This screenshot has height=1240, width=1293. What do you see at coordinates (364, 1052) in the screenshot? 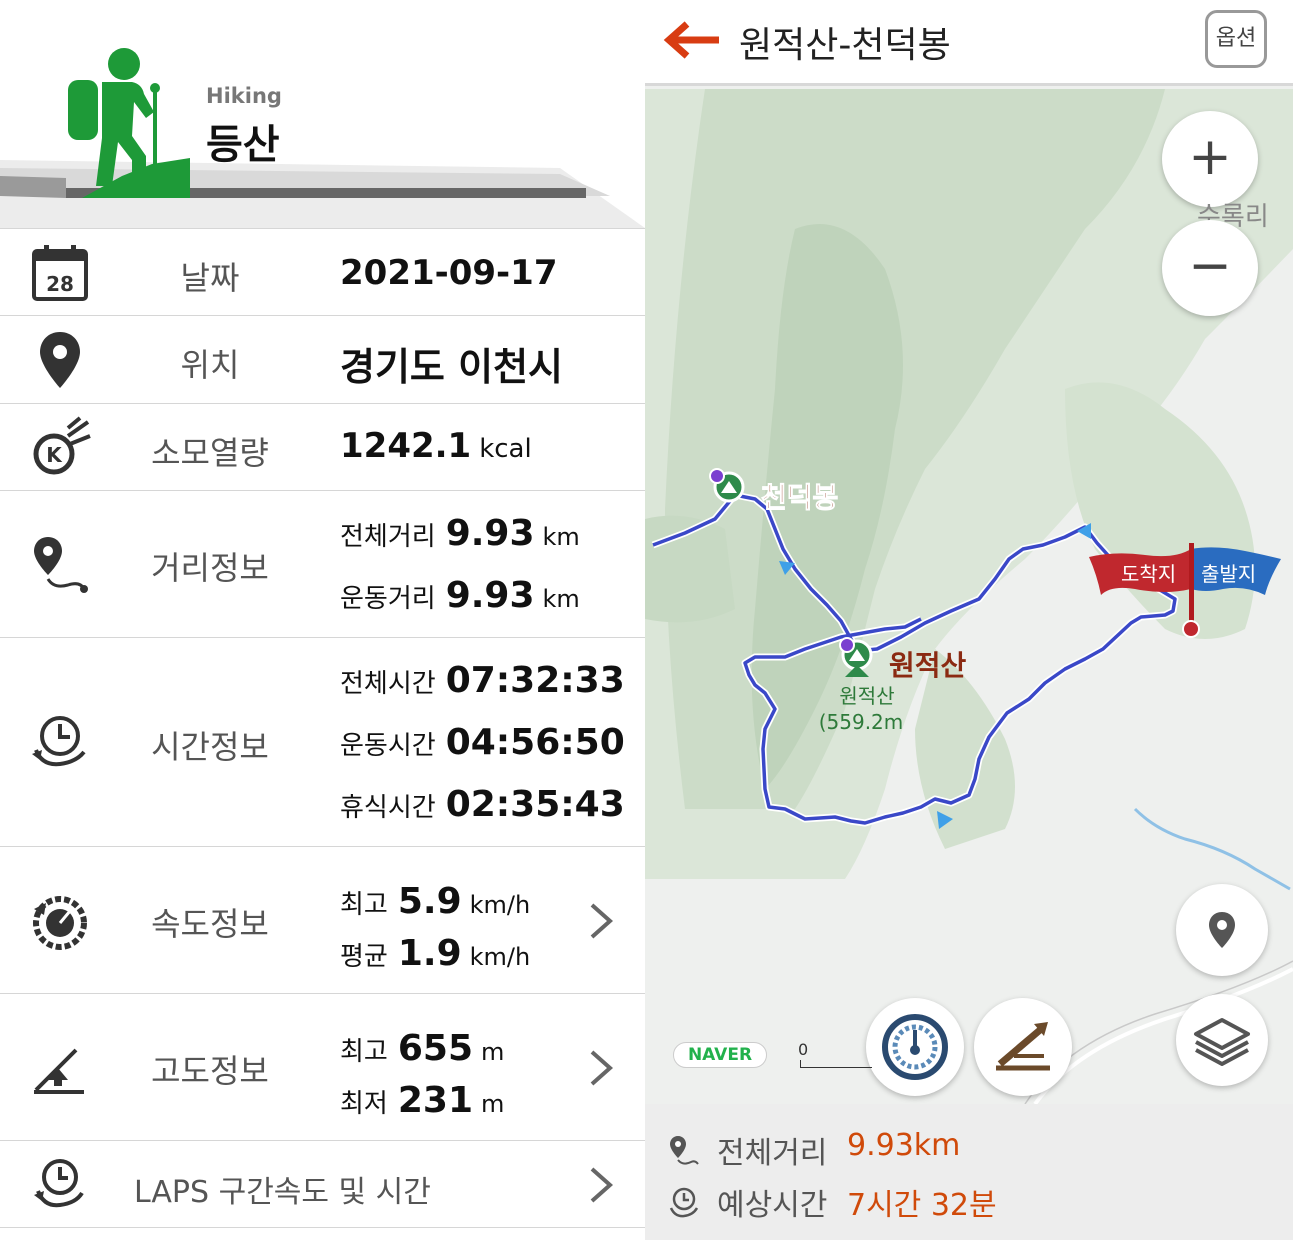
I see `max-altitude-key: 최고` at bounding box center [364, 1052].